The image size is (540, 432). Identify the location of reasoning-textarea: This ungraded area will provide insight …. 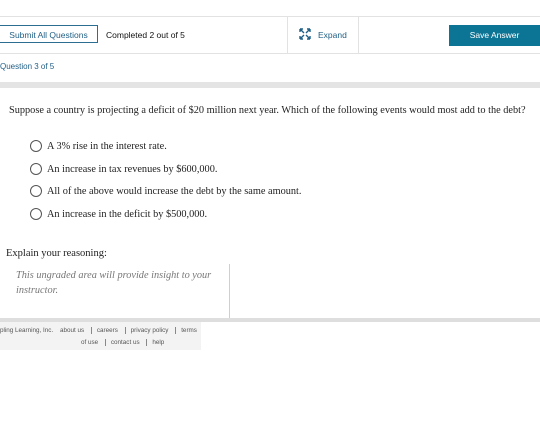
(115, 291).